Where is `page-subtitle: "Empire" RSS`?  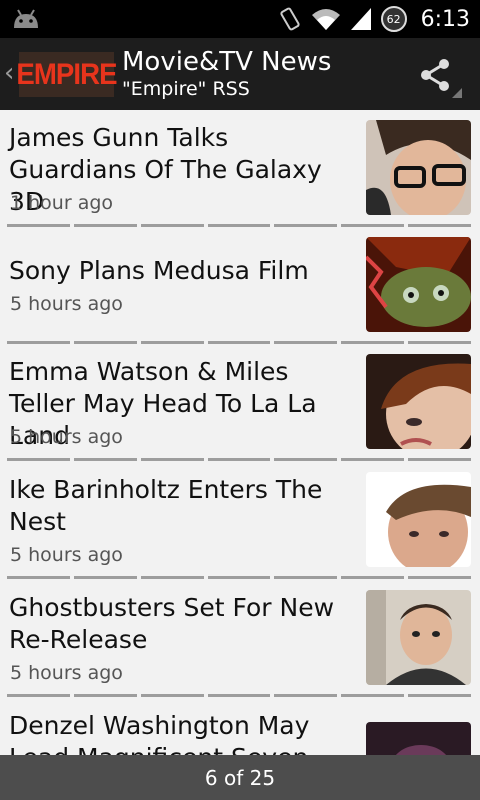
page-subtitle: "Empire" RSS is located at coordinates (186, 89).